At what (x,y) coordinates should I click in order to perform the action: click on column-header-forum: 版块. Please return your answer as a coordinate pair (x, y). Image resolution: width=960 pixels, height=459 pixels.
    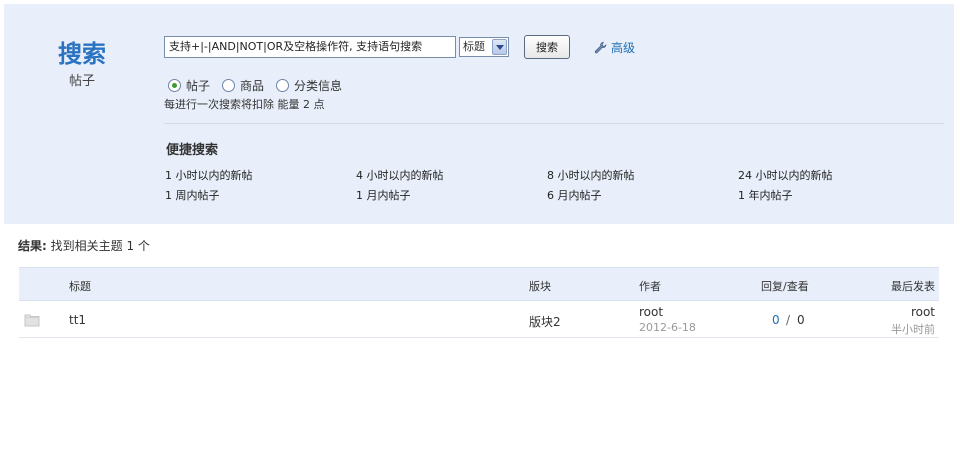
    Looking at the image, I should click on (540, 286).